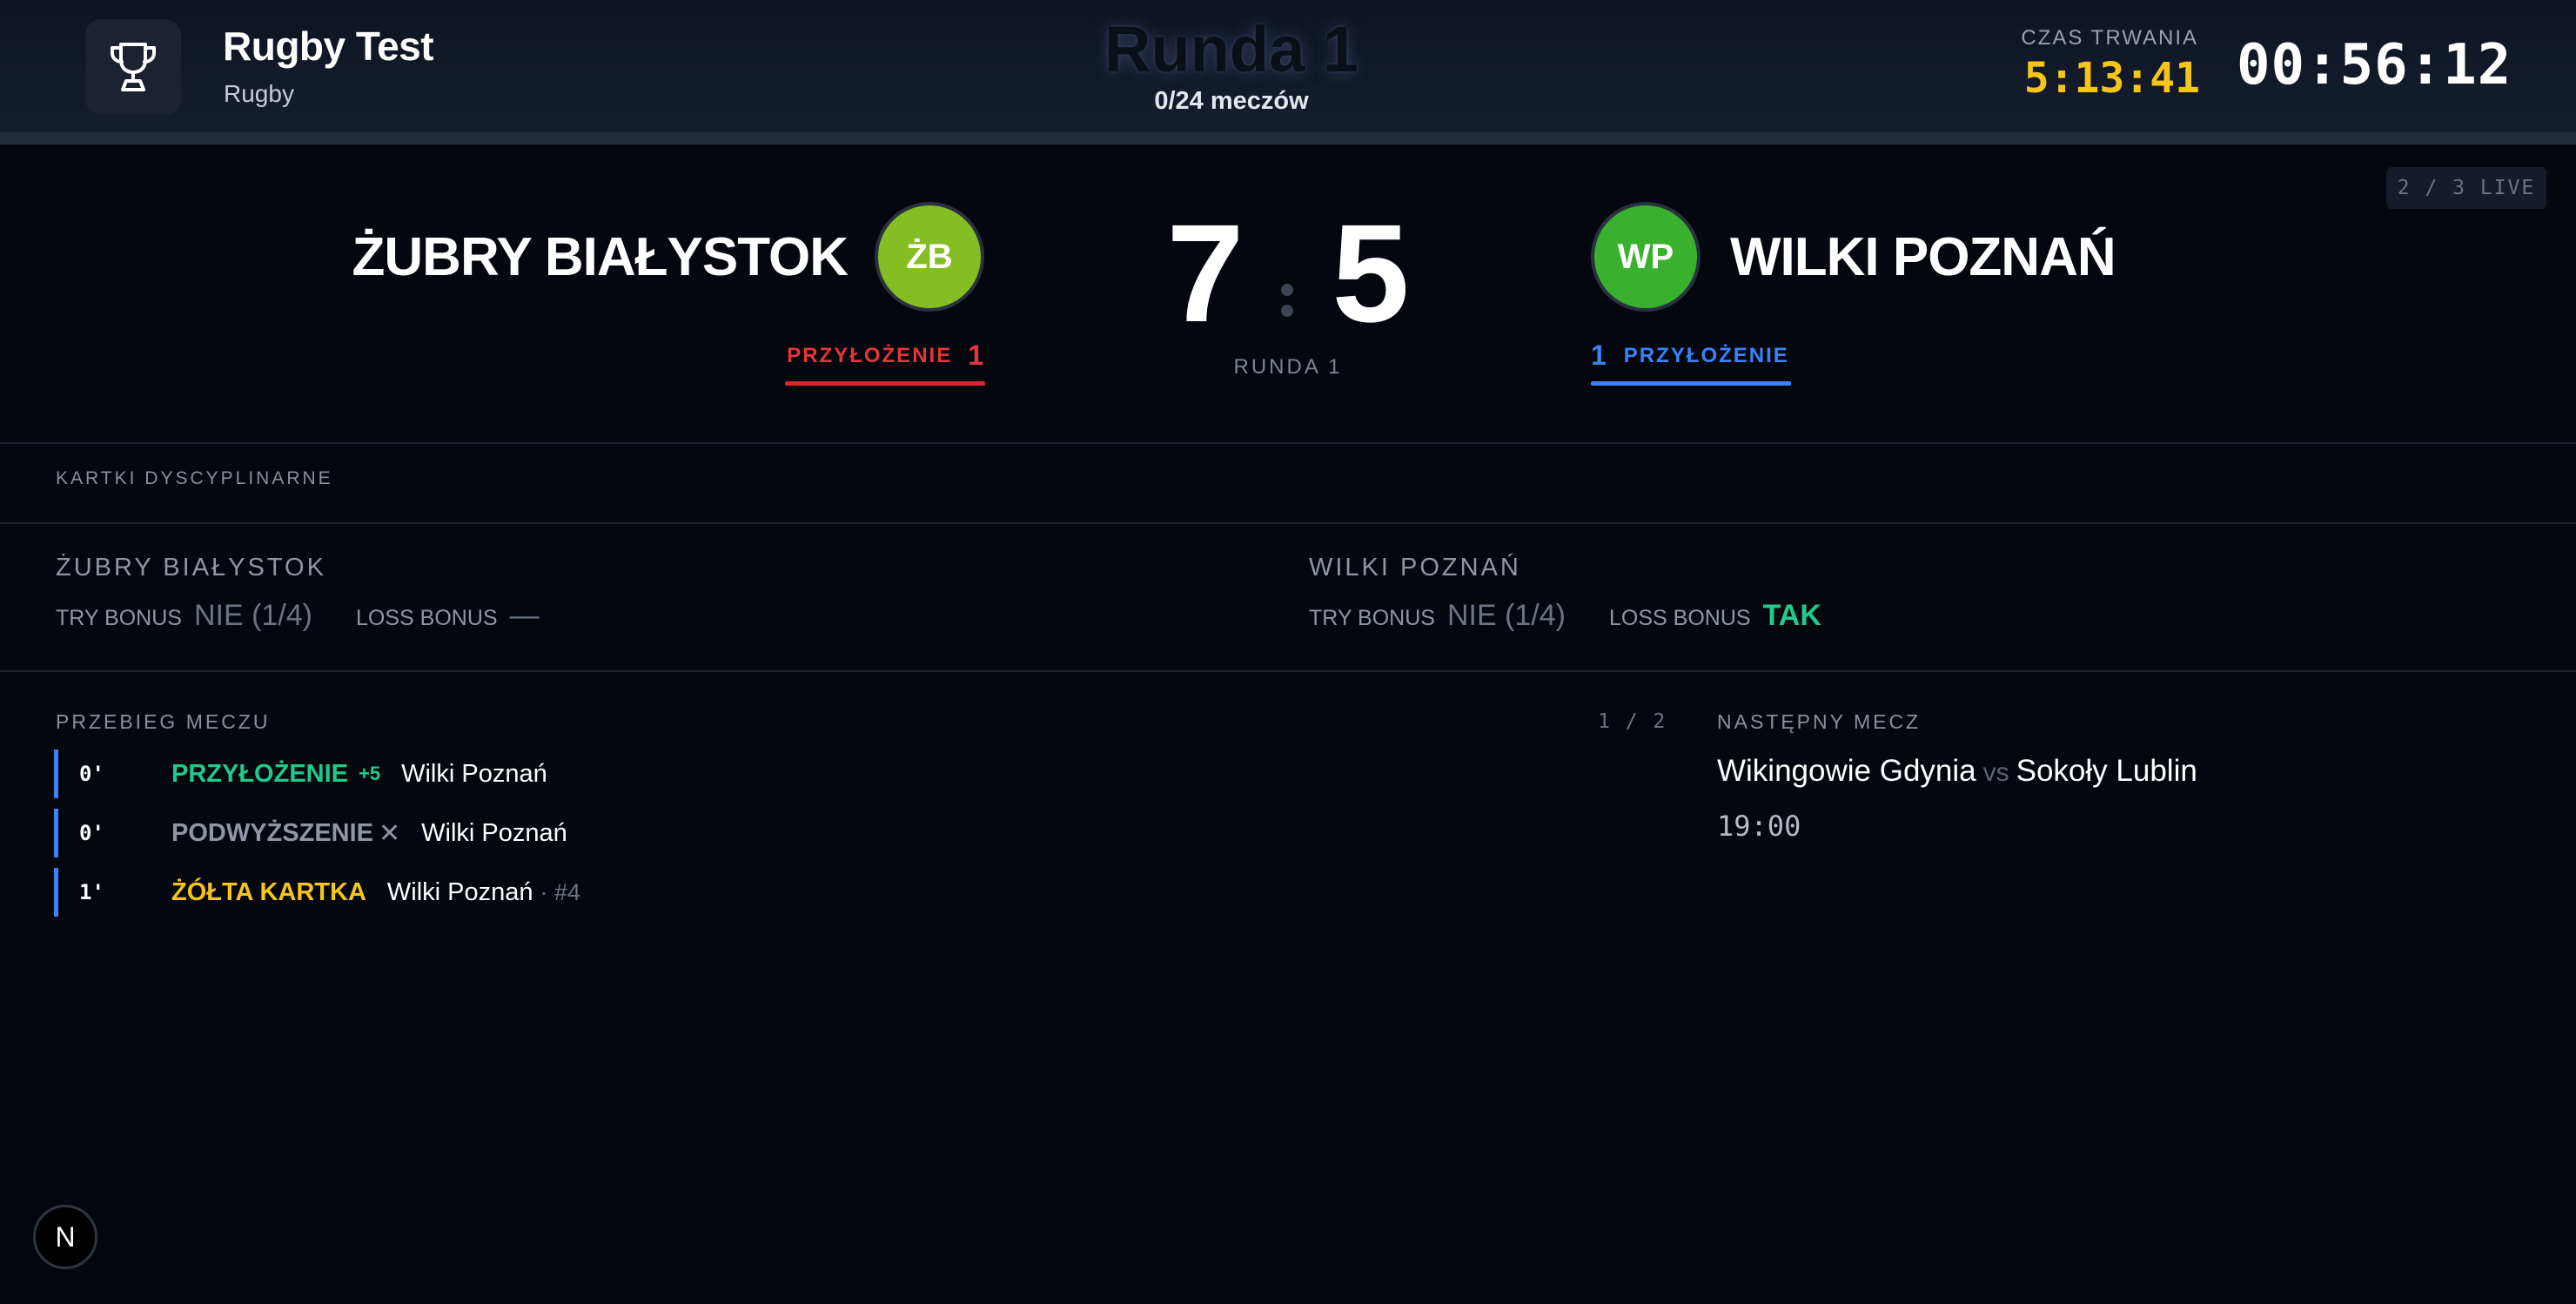  I want to click on round-caption: RUNDA 1, so click(1288, 367).